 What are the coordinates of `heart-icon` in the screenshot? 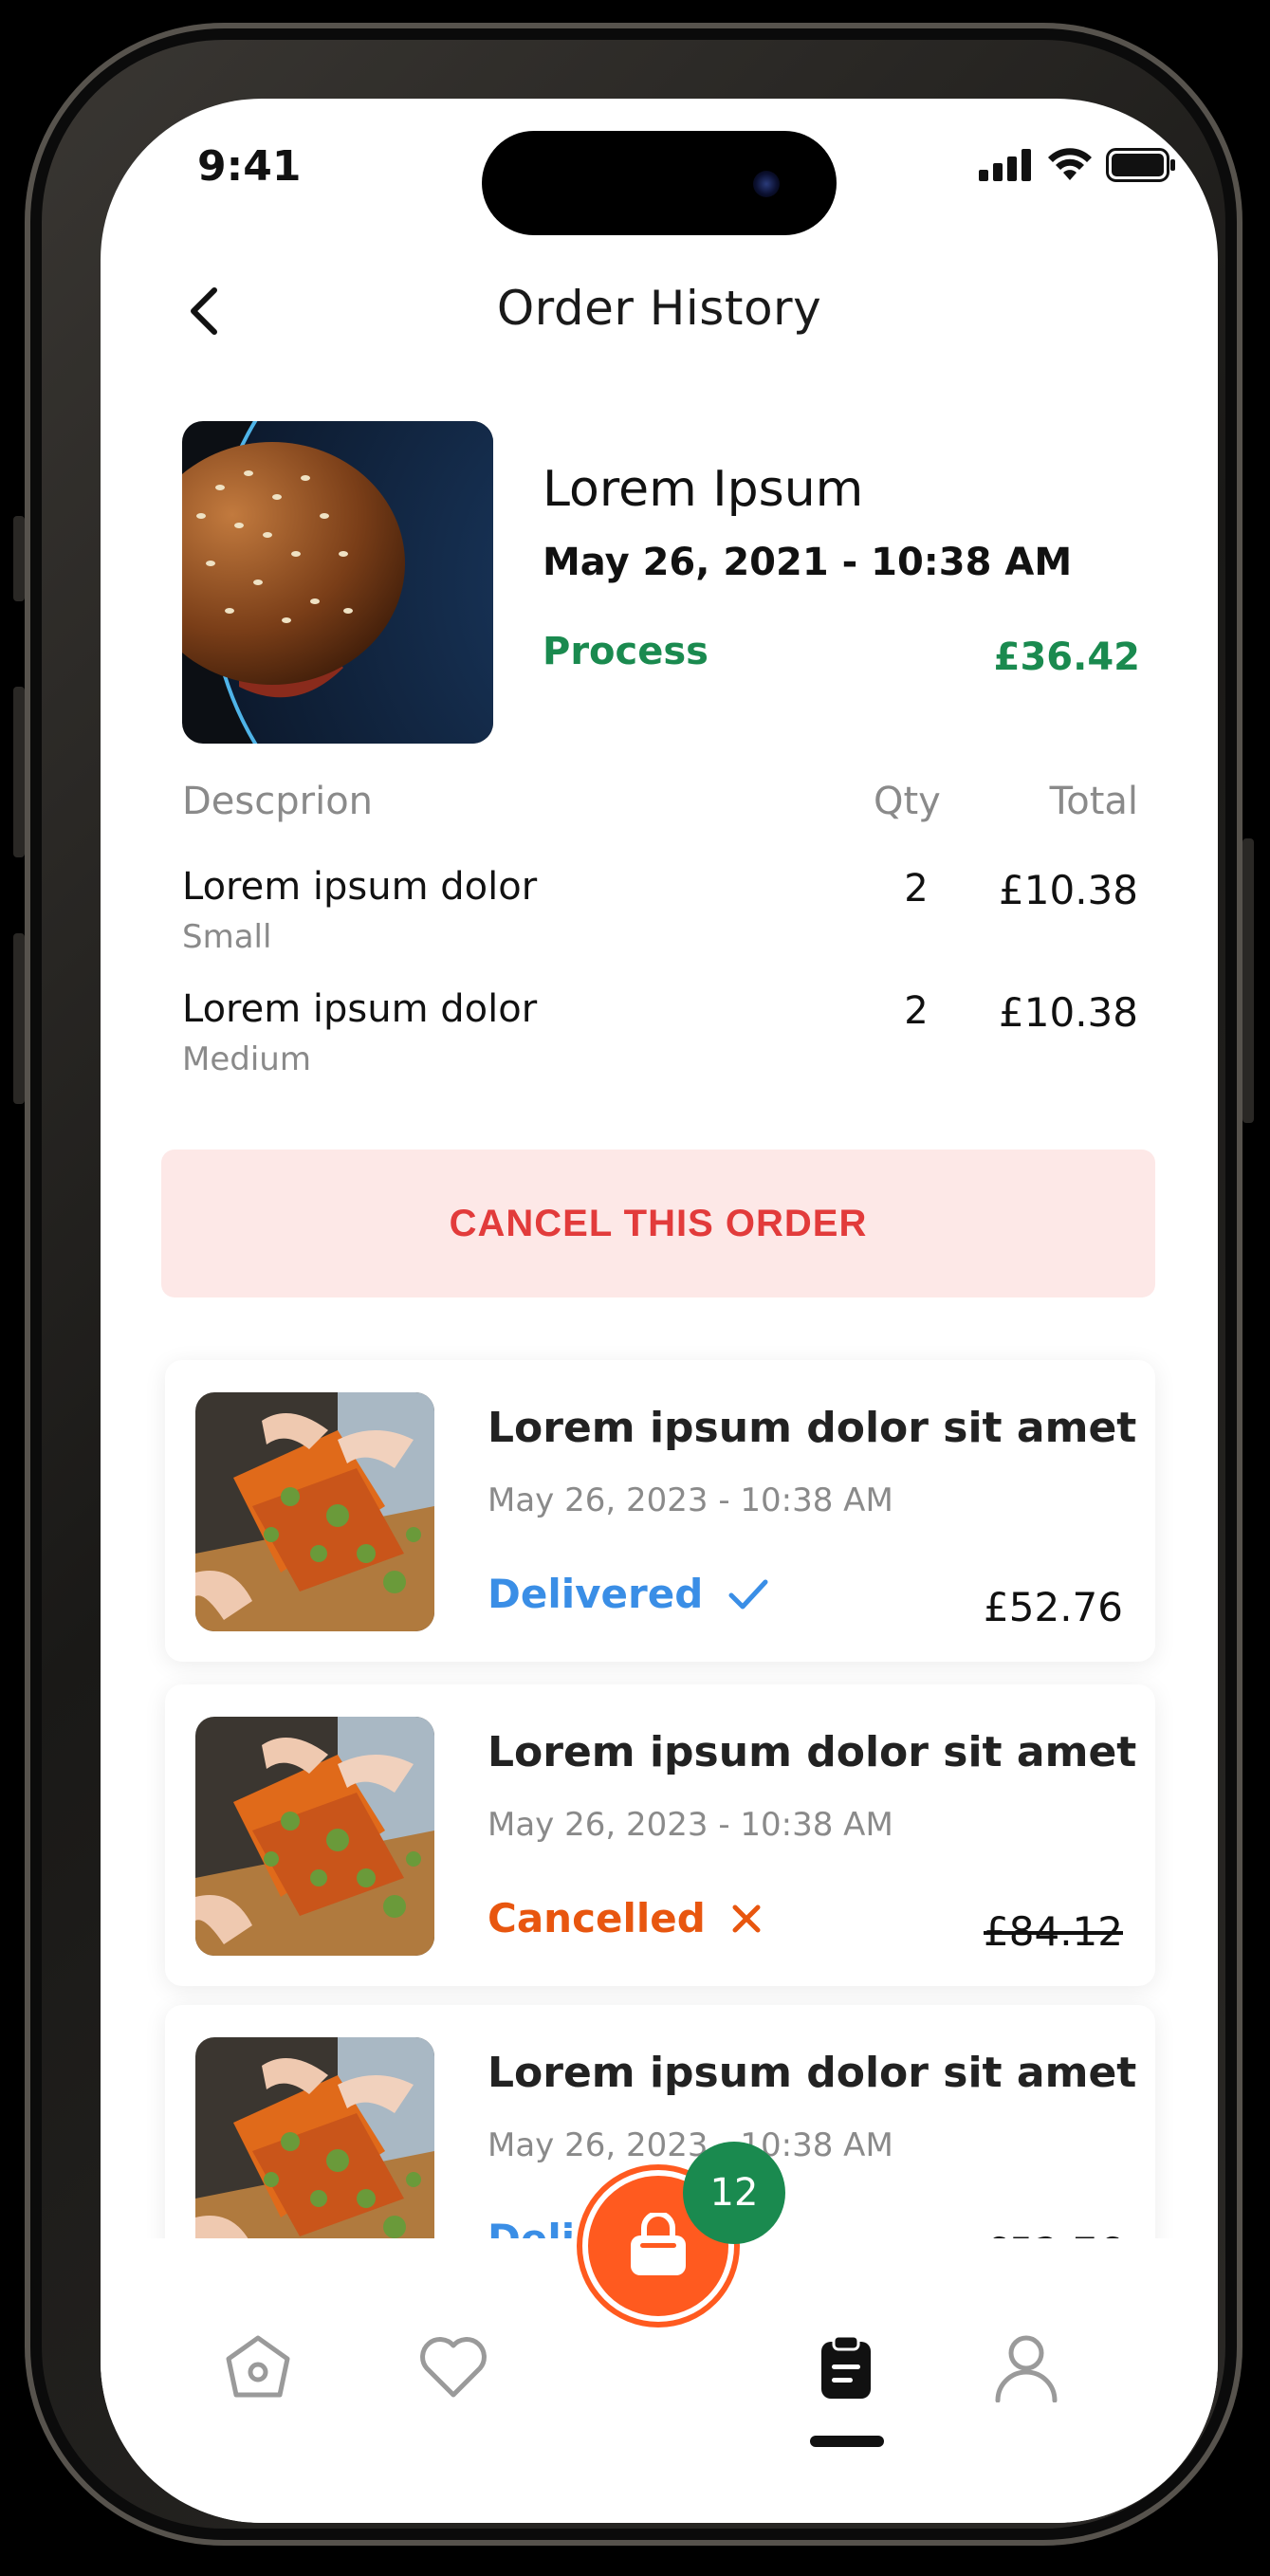 It's located at (453, 2367).